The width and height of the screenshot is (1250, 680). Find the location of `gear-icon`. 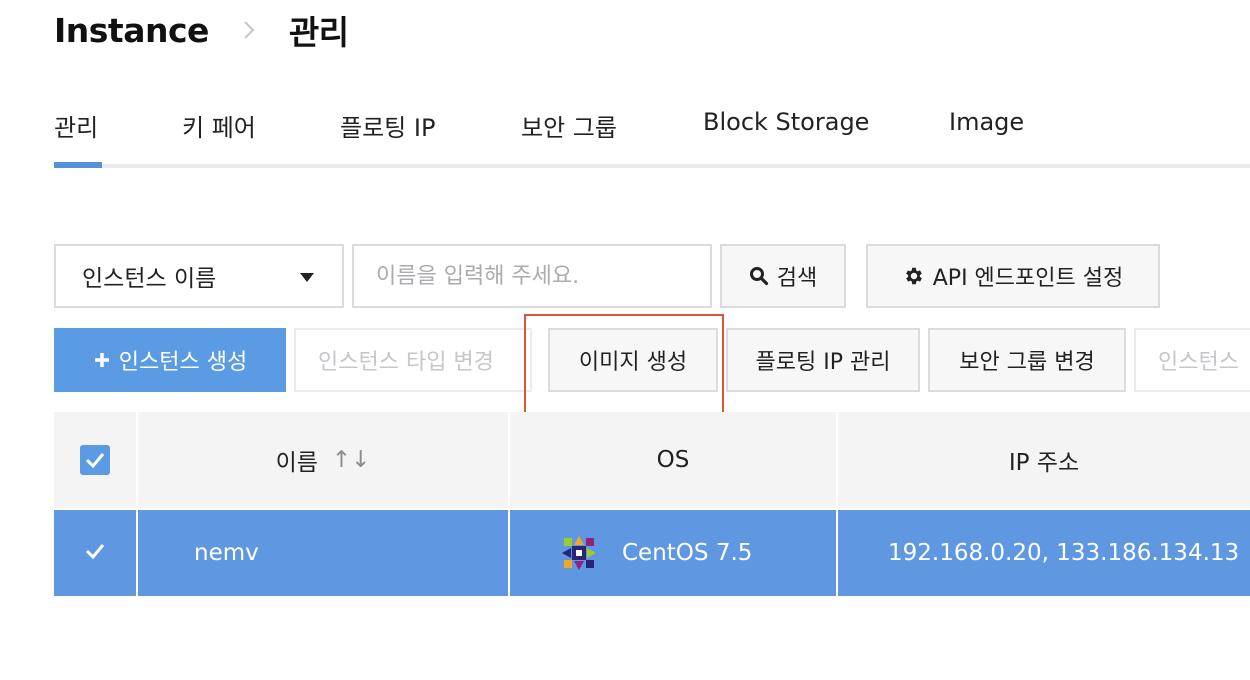

gear-icon is located at coordinates (914, 276).